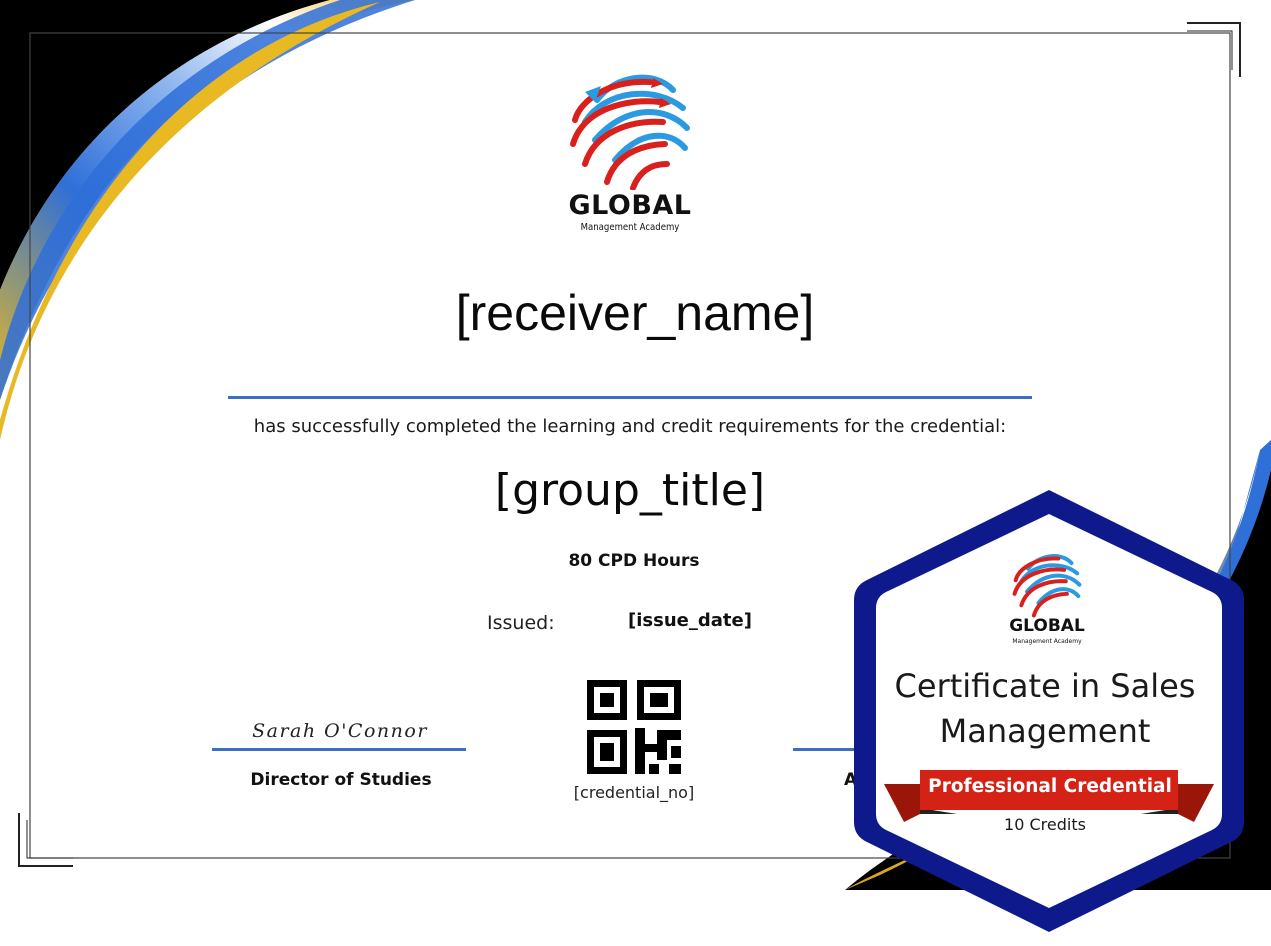  Describe the element at coordinates (630, 205) in the screenshot. I see `logo-name: GLOBAL` at that location.